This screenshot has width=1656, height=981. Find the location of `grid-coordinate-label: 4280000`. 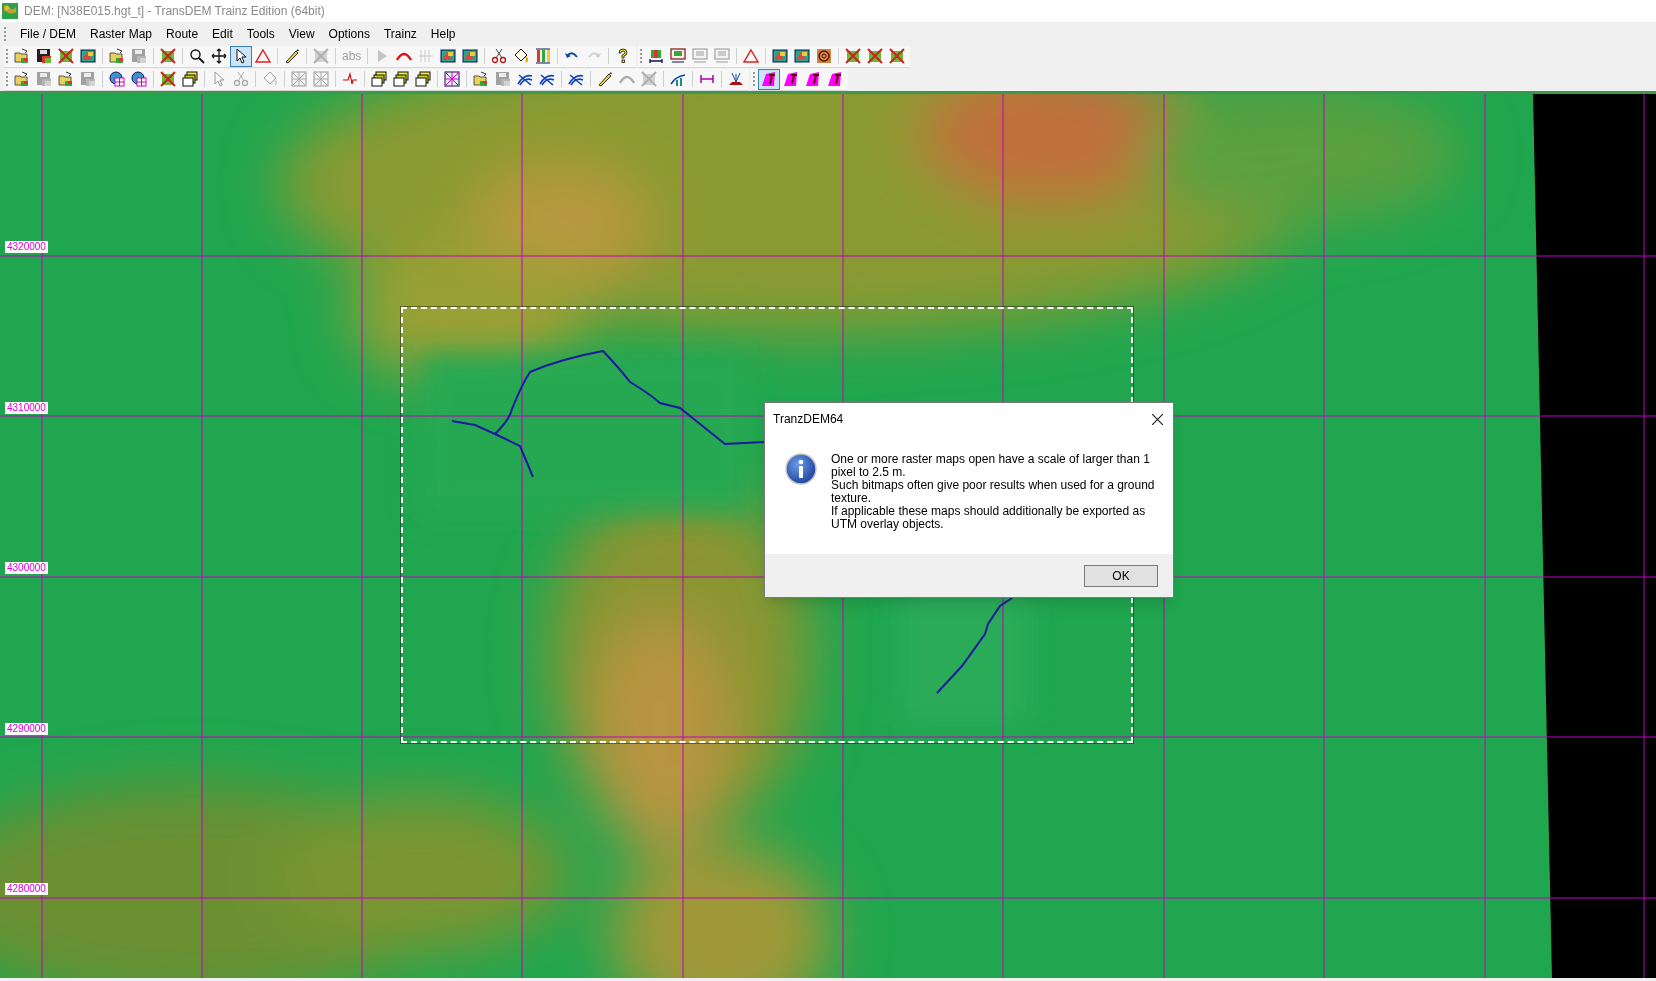

grid-coordinate-label: 4280000 is located at coordinates (26, 889).